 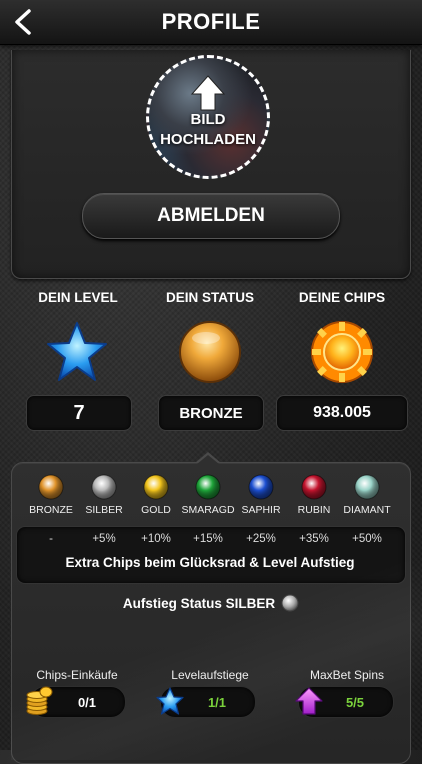 What do you see at coordinates (208, 139) in the screenshot?
I see `upload-label-line2: HOCHLADEN` at bounding box center [208, 139].